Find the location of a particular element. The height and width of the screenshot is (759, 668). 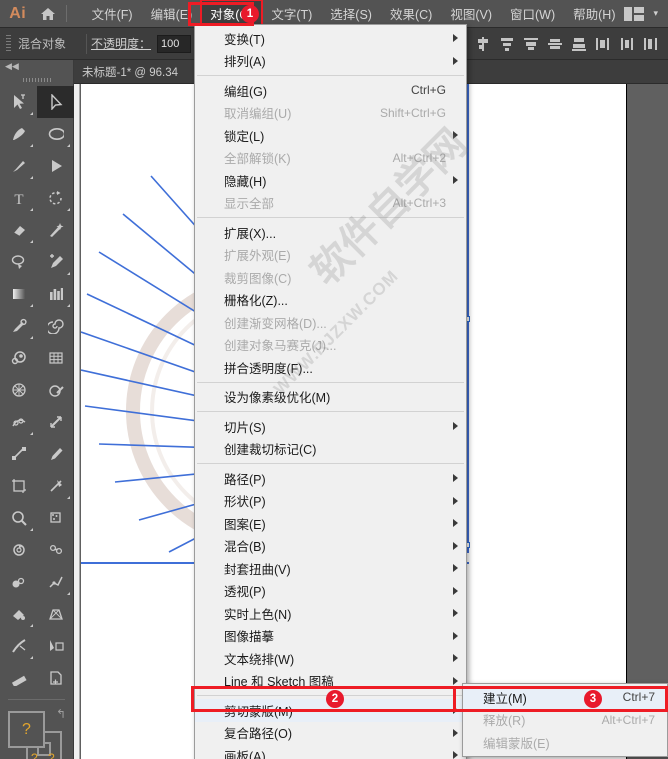

menu-3: 文字(T) is located at coordinates (291, 13).